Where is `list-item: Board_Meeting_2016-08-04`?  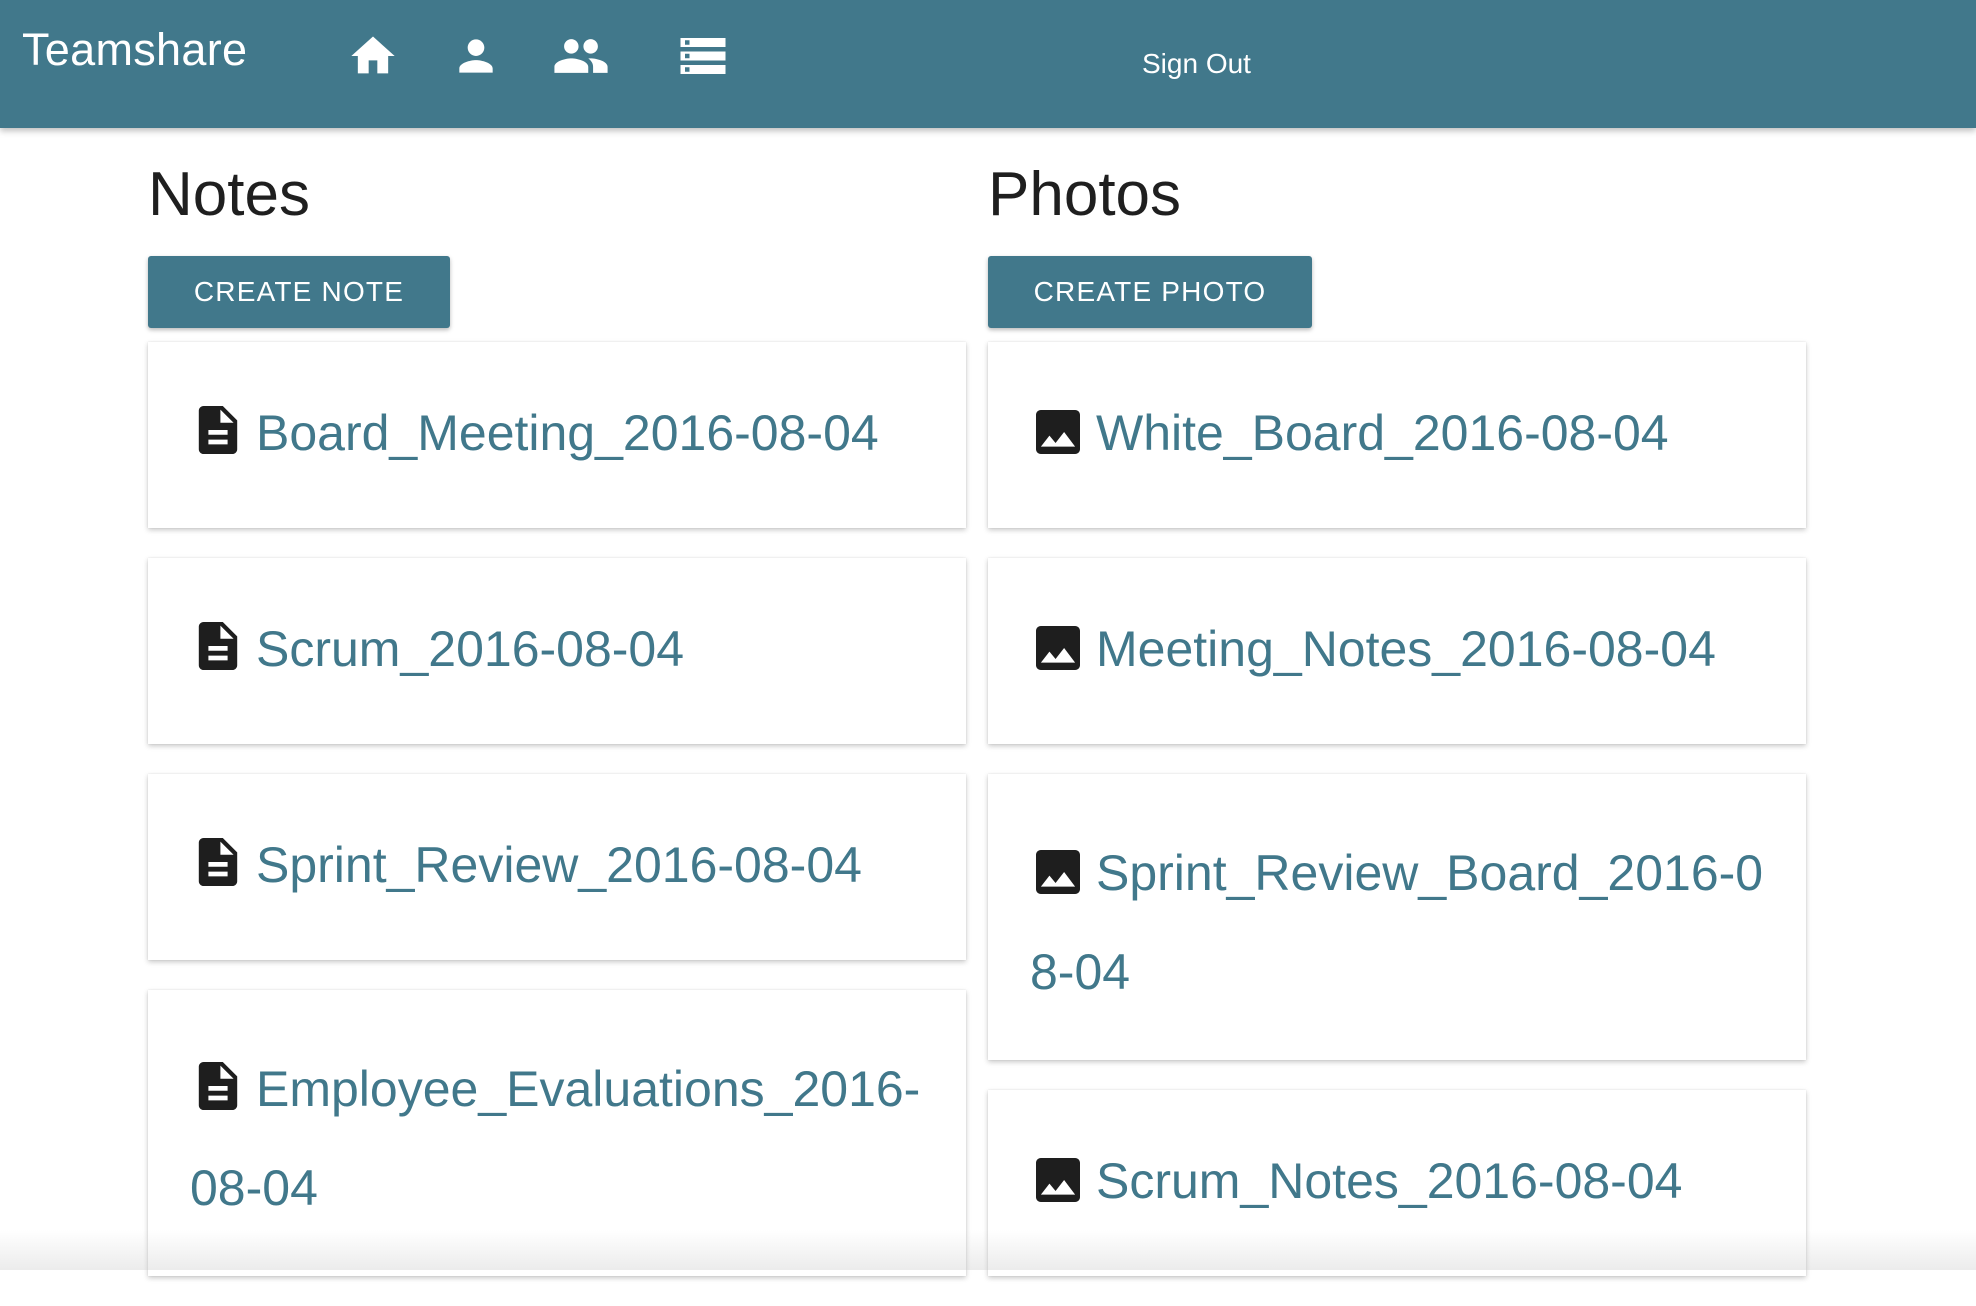 list-item: Board_Meeting_2016-08-04 is located at coordinates (557, 435).